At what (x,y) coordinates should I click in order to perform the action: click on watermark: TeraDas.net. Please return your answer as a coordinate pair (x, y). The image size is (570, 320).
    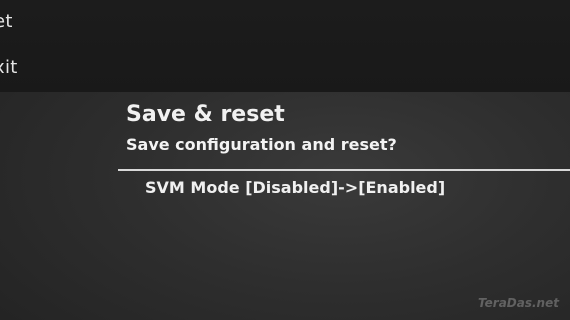
    Looking at the image, I should click on (518, 303).